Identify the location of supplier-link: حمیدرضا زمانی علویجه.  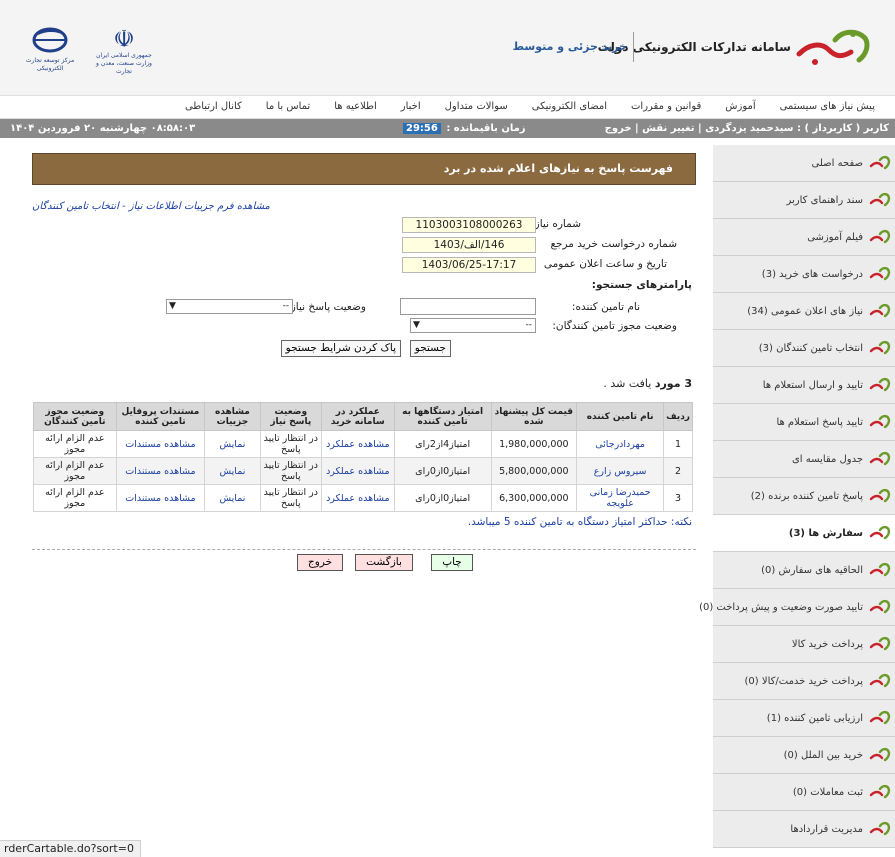
(620, 498).